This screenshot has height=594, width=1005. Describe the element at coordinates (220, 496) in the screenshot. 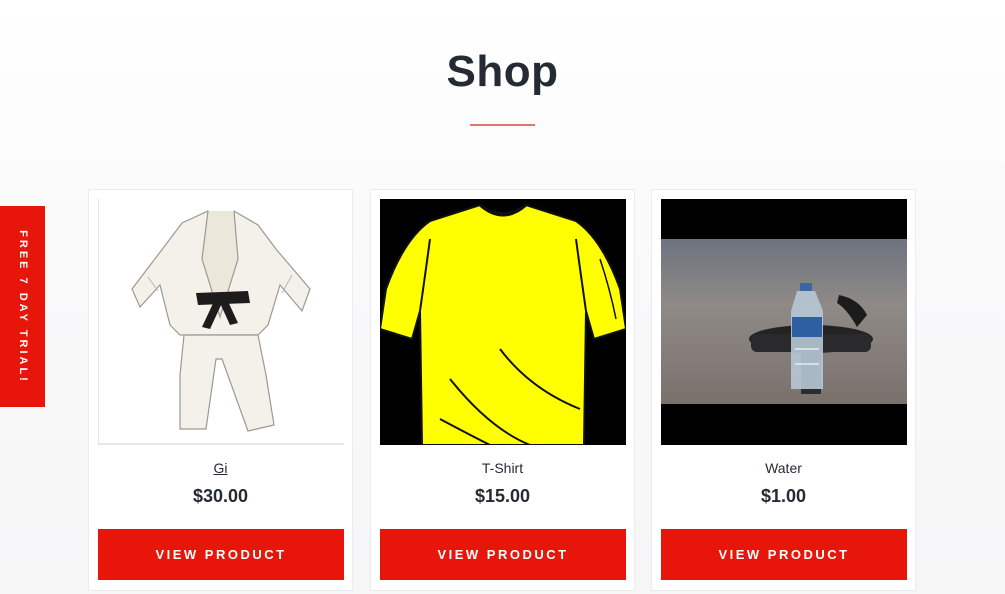

I see `product-price-gi: $30.00` at that location.